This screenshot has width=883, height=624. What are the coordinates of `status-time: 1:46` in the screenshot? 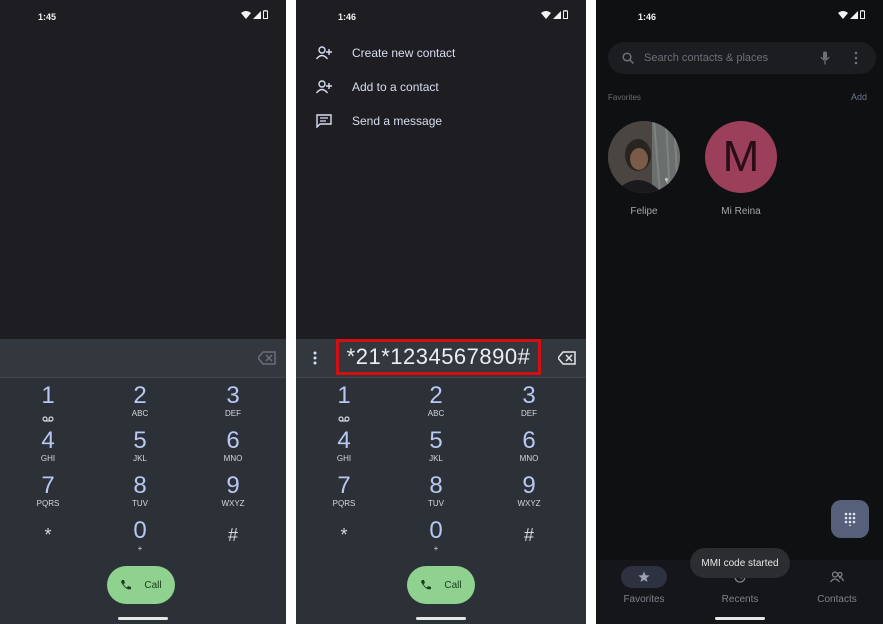 It's located at (347, 17).